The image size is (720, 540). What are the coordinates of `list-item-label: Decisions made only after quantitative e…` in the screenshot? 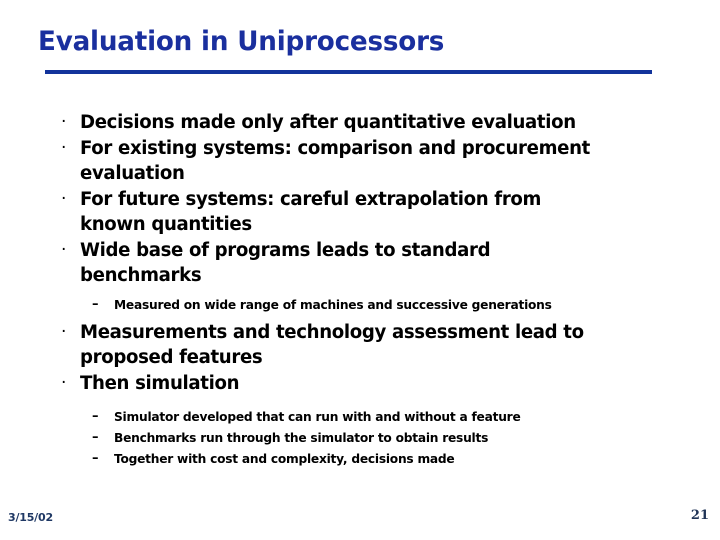 It's located at (328, 122).